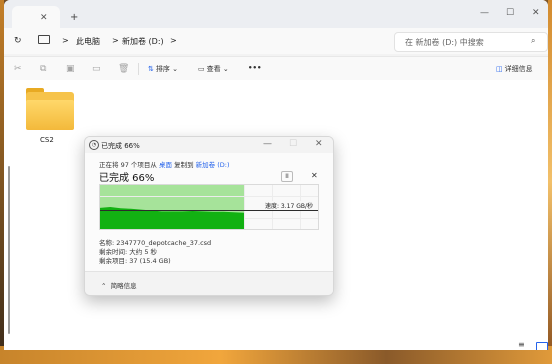 This screenshot has height=364, width=552. What do you see at coordinates (209, 283) in the screenshot?
I see `dialog-footer: ⌃ 简略信息` at bounding box center [209, 283].